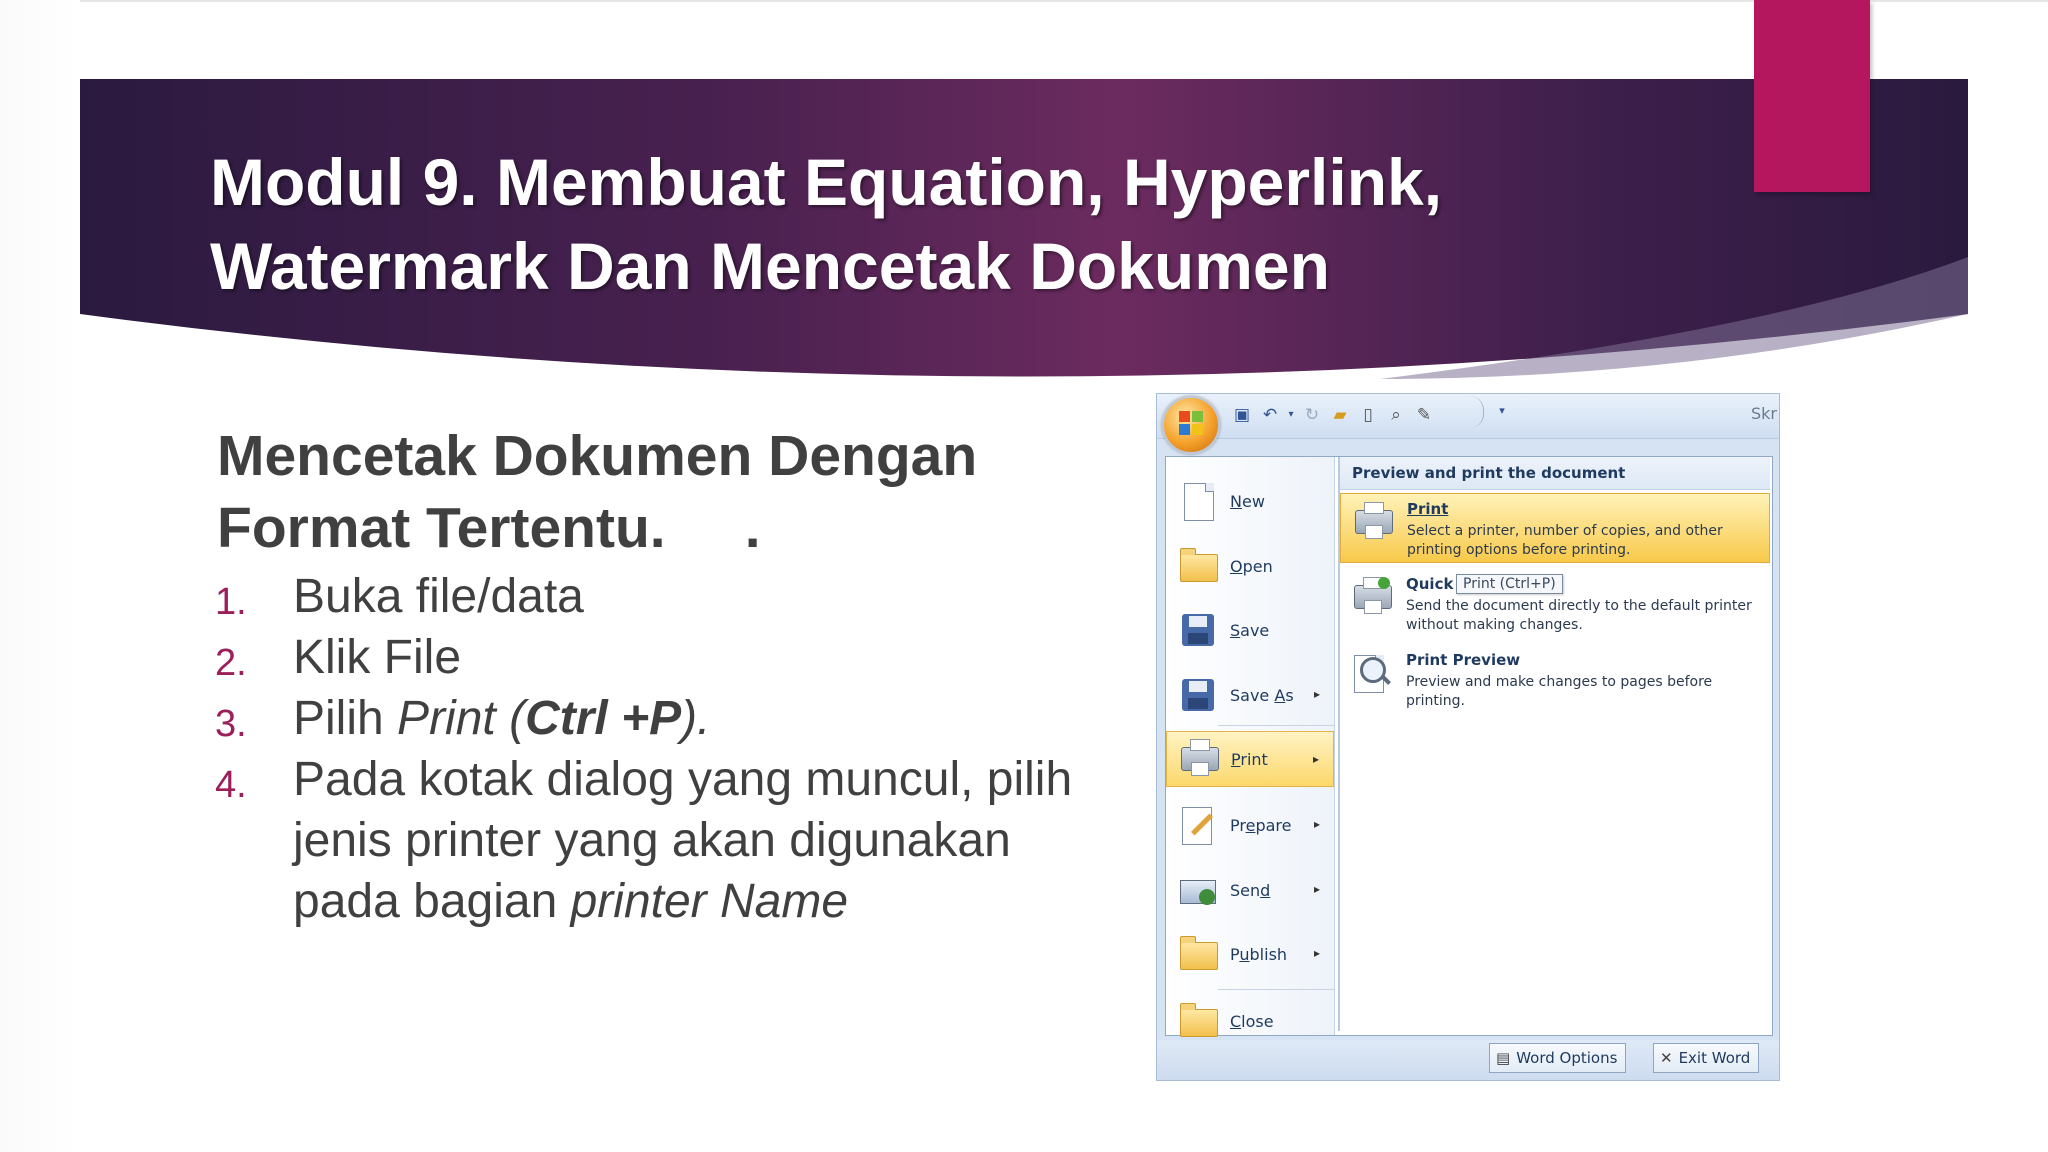  What do you see at coordinates (770, 266) in the screenshot?
I see `title-line-2: Watermark Dan Mencetak Dokumen` at bounding box center [770, 266].